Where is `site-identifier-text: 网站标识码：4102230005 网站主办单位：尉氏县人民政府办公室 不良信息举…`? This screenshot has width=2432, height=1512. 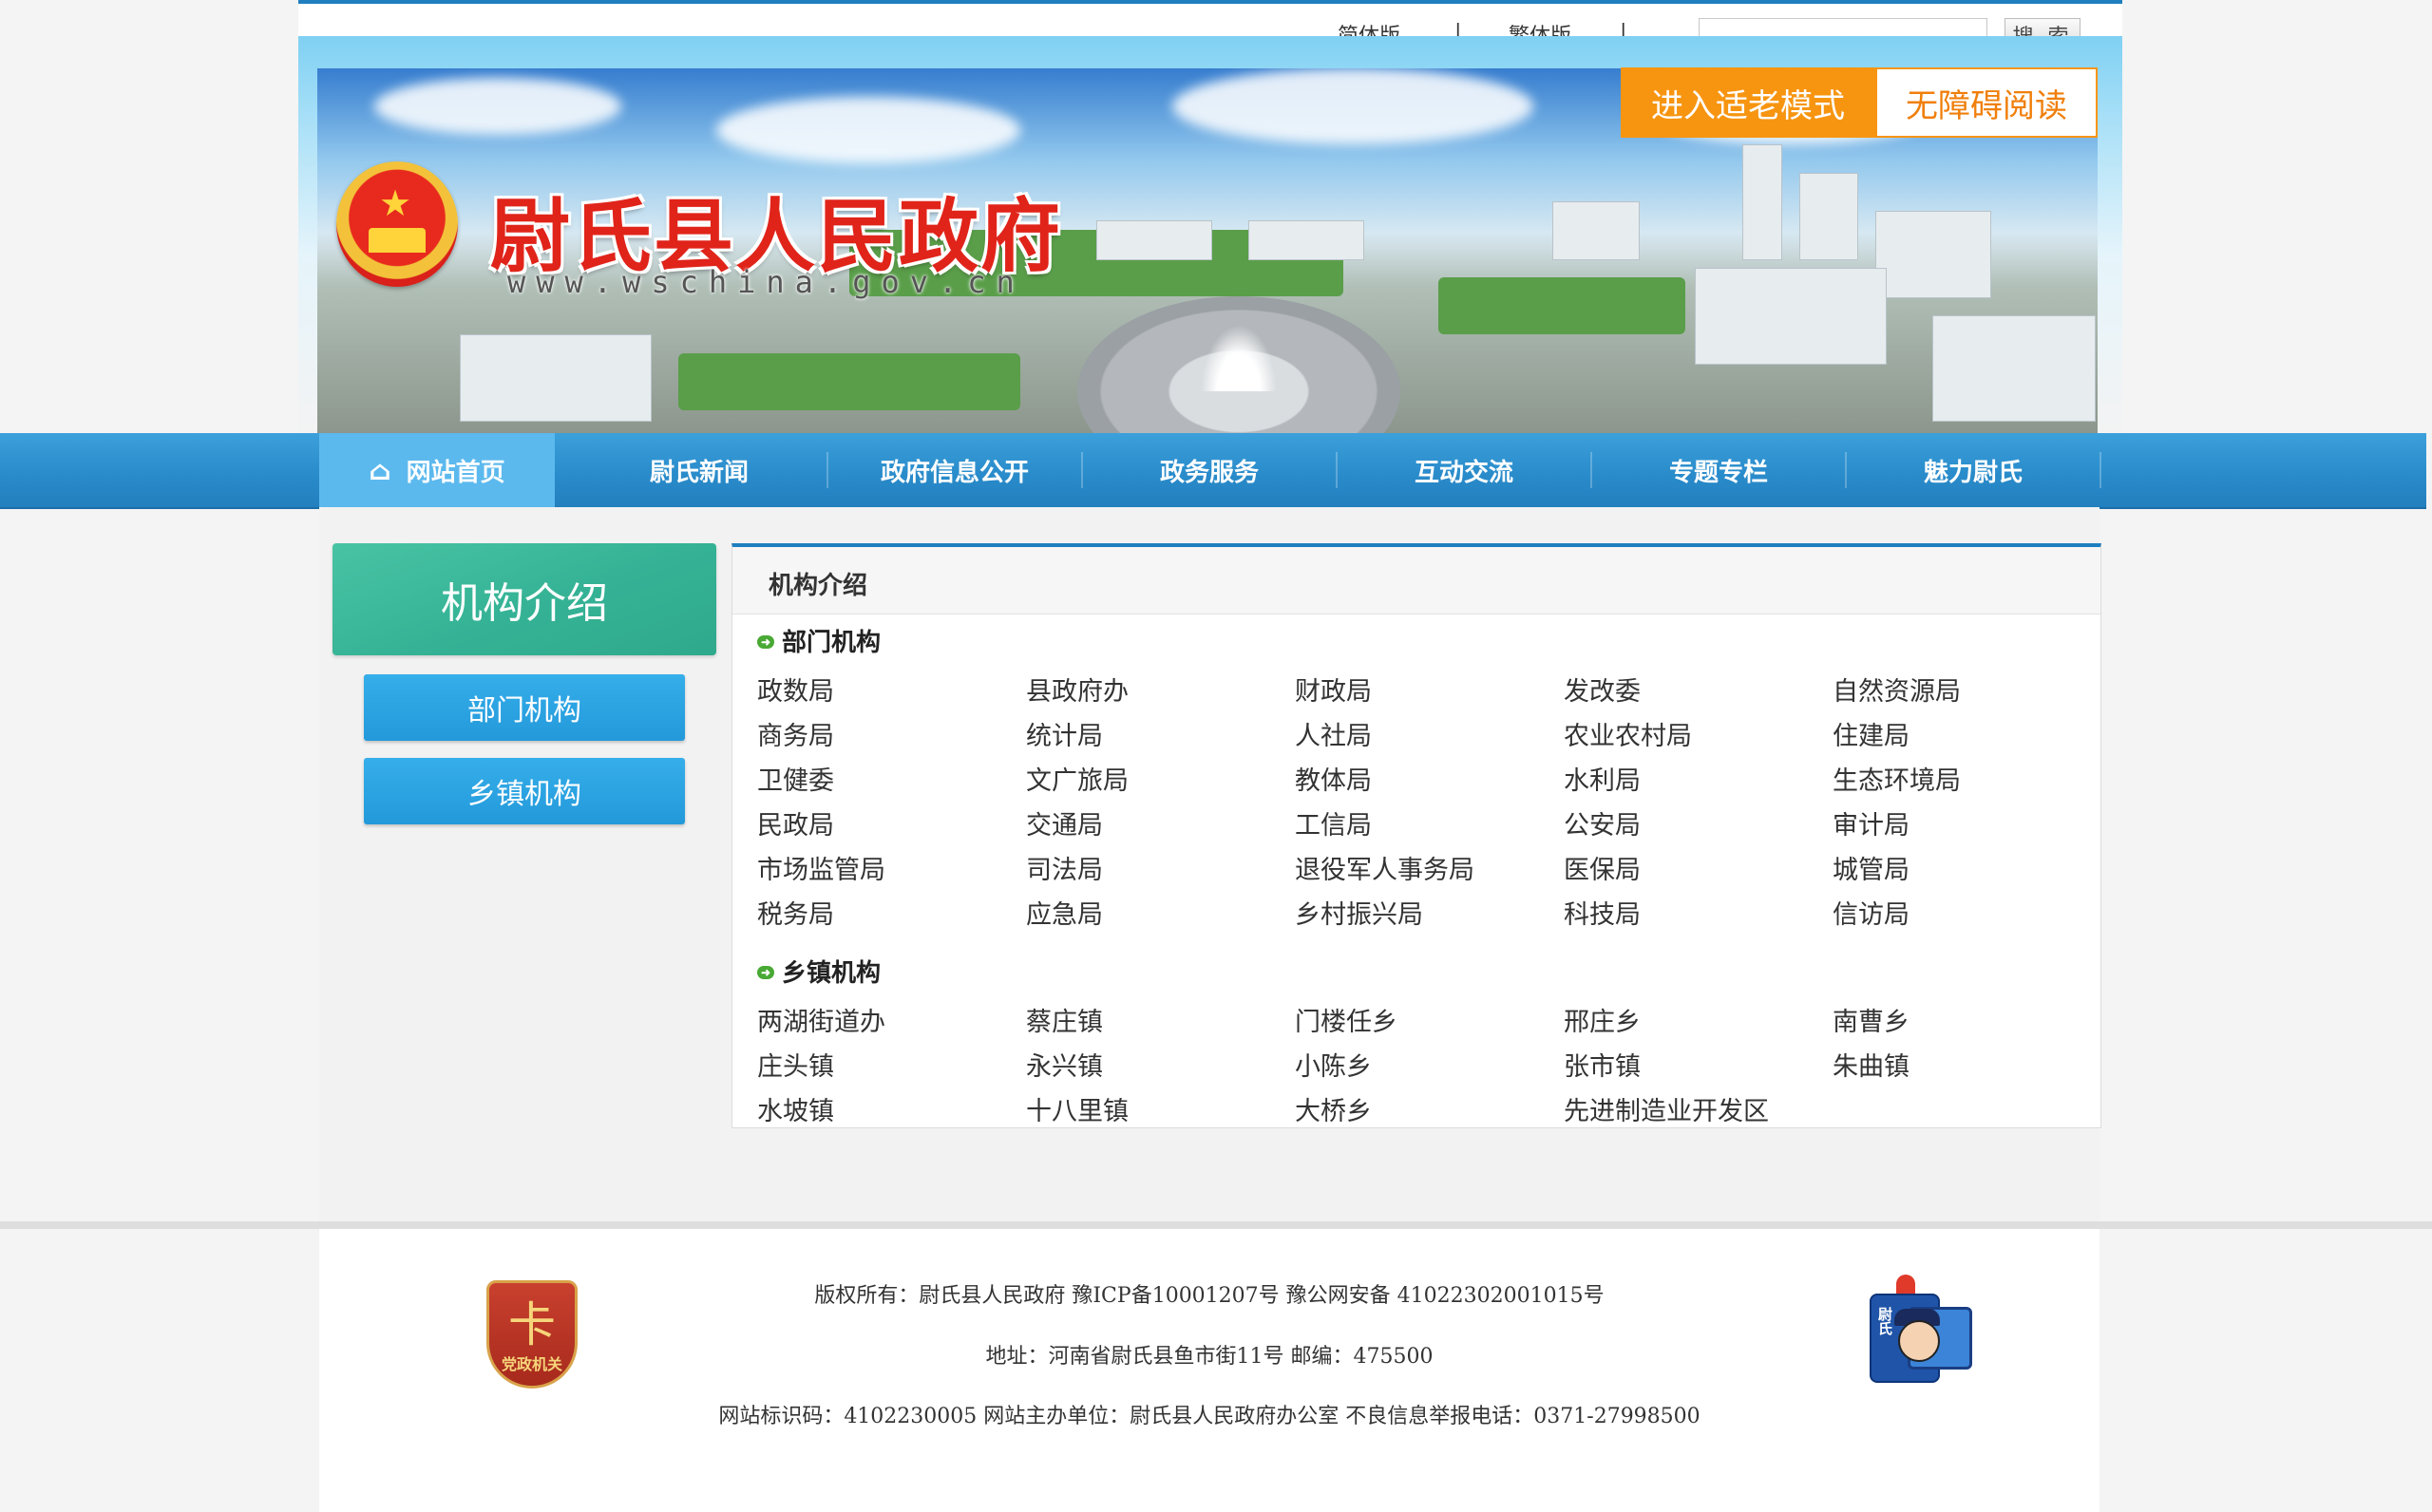
site-identifier-text: 网站标识码：4102230005 网站主办单位：尉氏县人民政府办公室 不良信息举… is located at coordinates (1209, 1416).